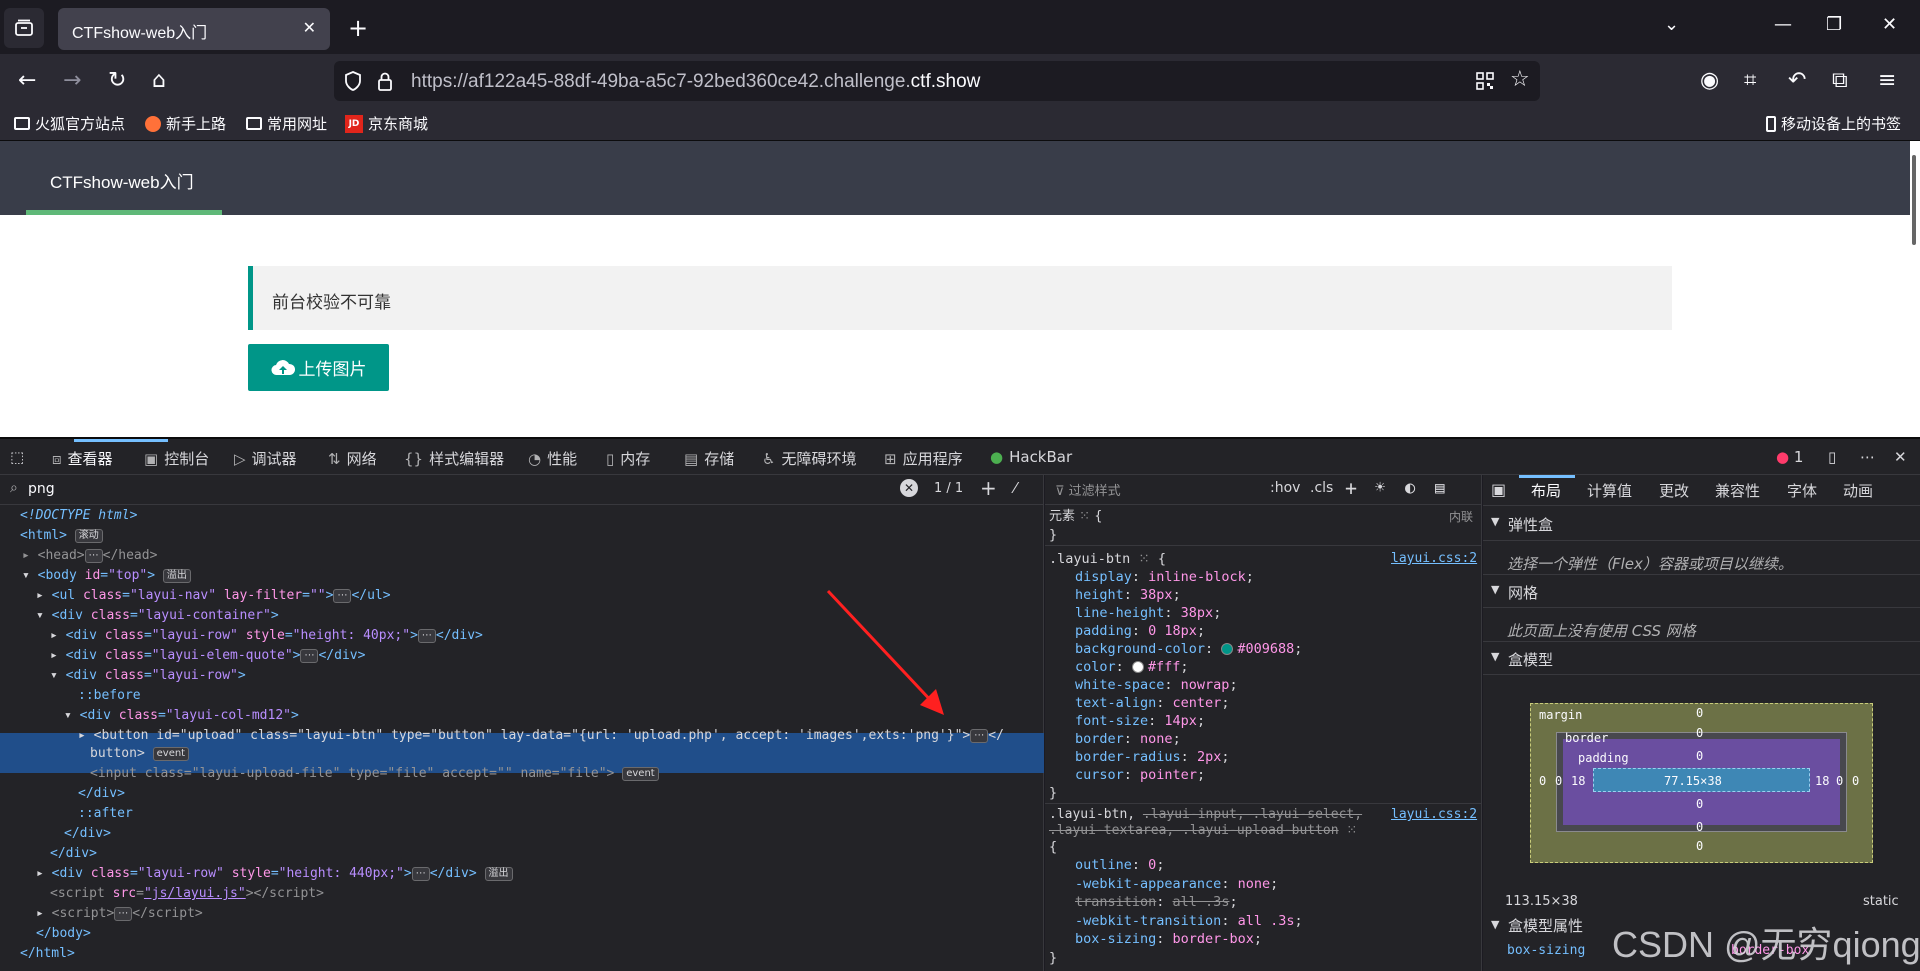  Describe the element at coordinates (988, 488) in the screenshot. I see `add-node-icon: +` at that location.